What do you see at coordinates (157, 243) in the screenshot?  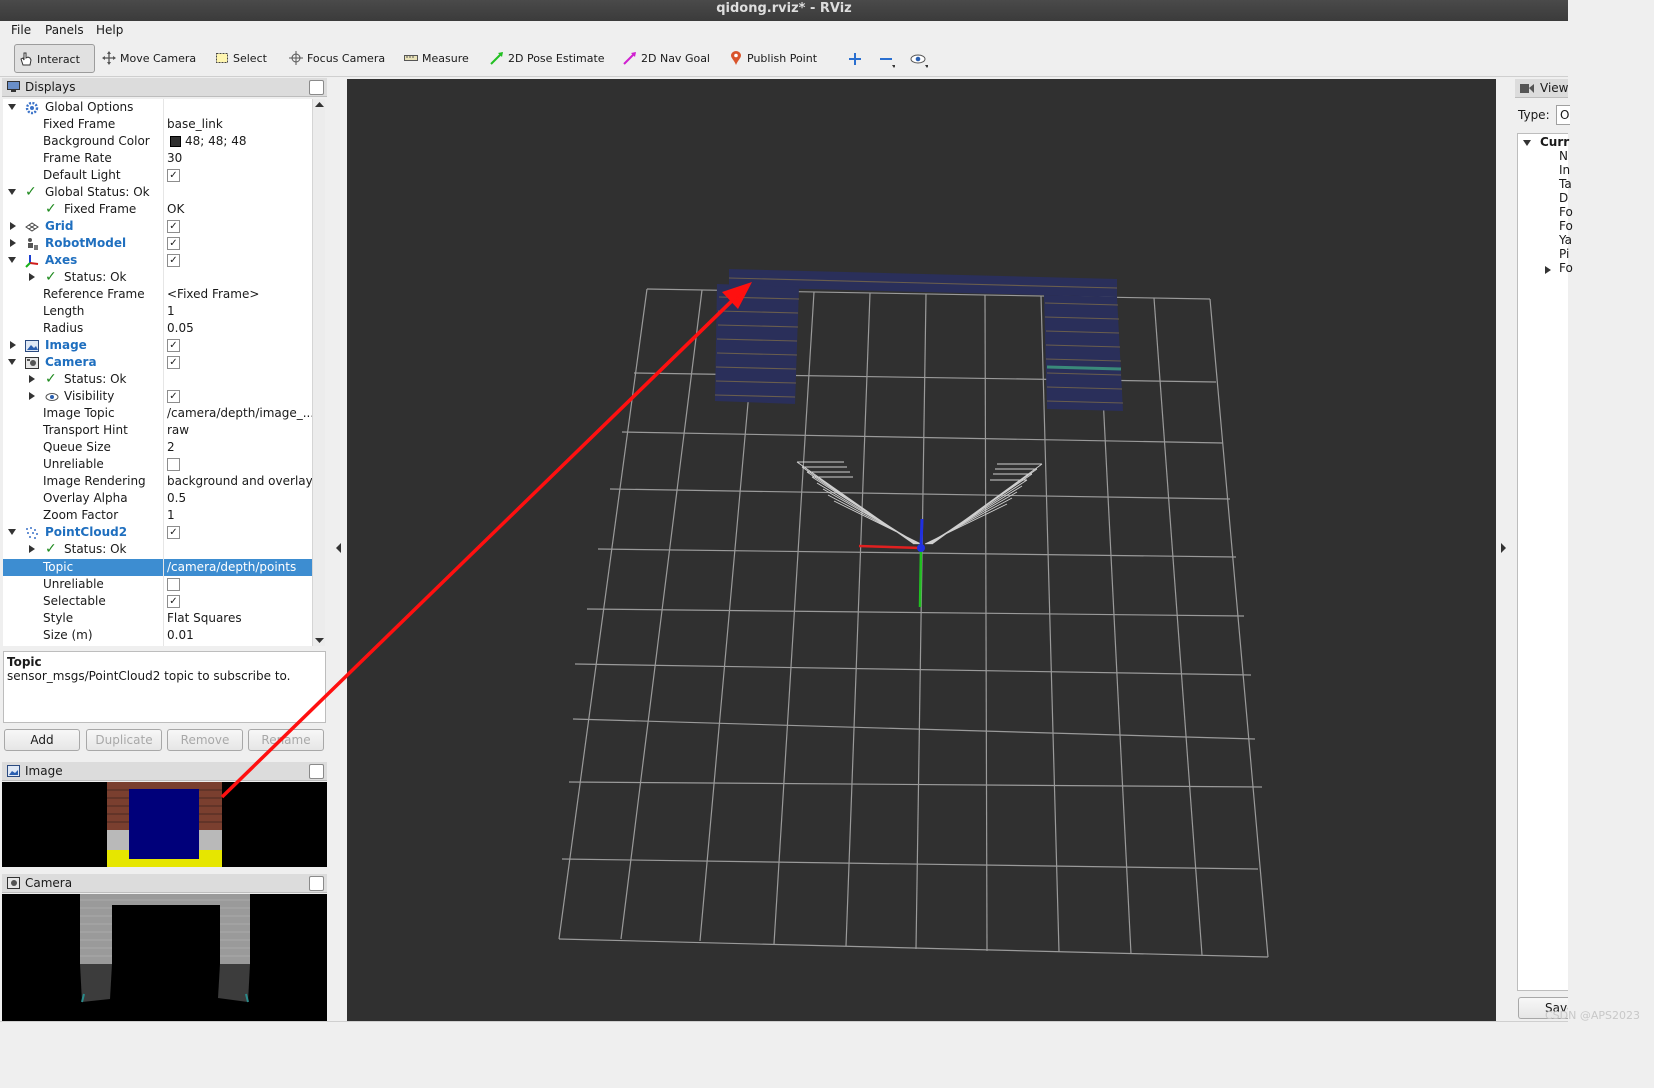 I see `tree-row-robotmodel: RobotModel ✓` at bounding box center [157, 243].